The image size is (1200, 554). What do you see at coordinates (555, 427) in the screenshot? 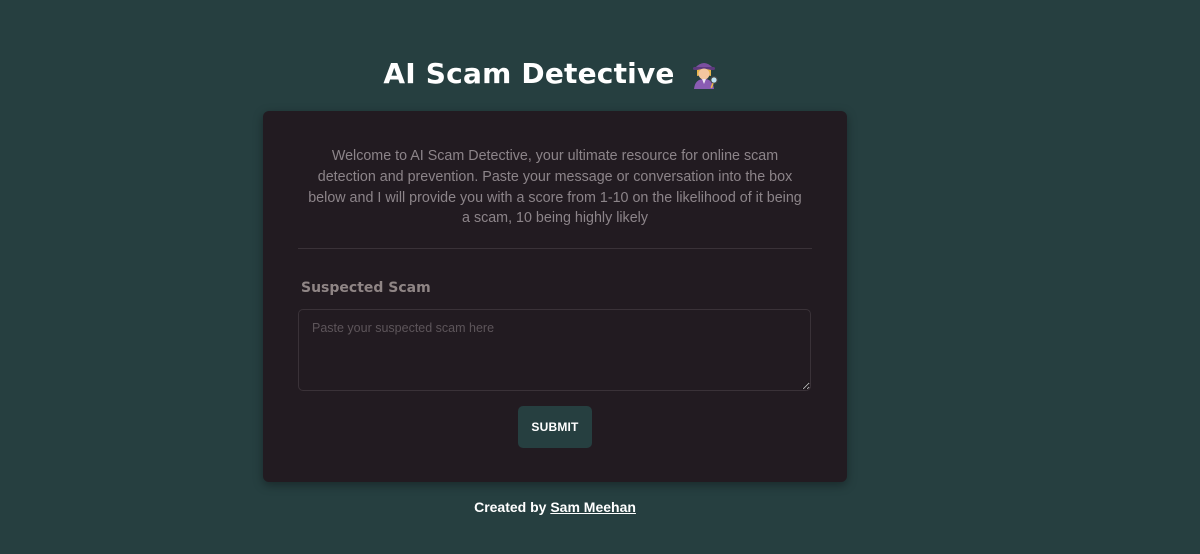
I see `submit-button: SUBMIT` at bounding box center [555, 427].